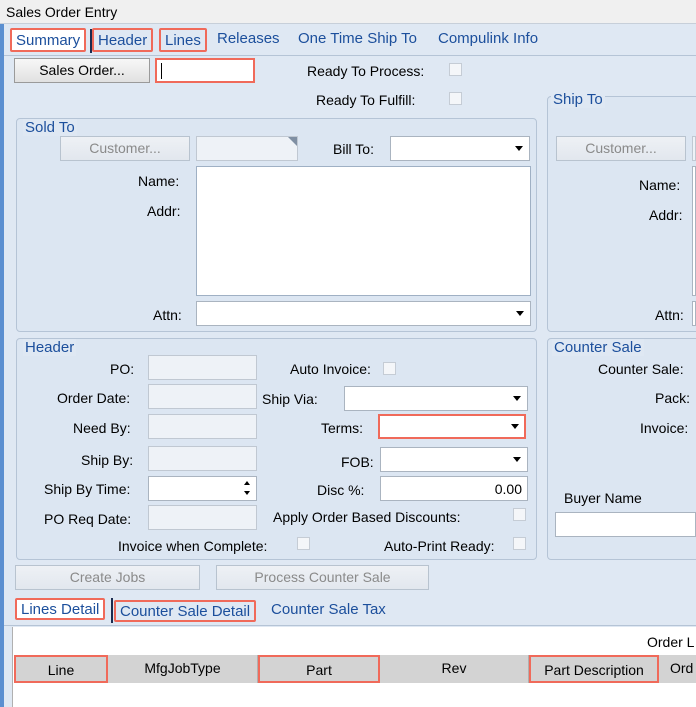  What do you see at coordinates (205, 70) in the screenshot?
I see `sales-order-input` at bounding box center [205, 70].